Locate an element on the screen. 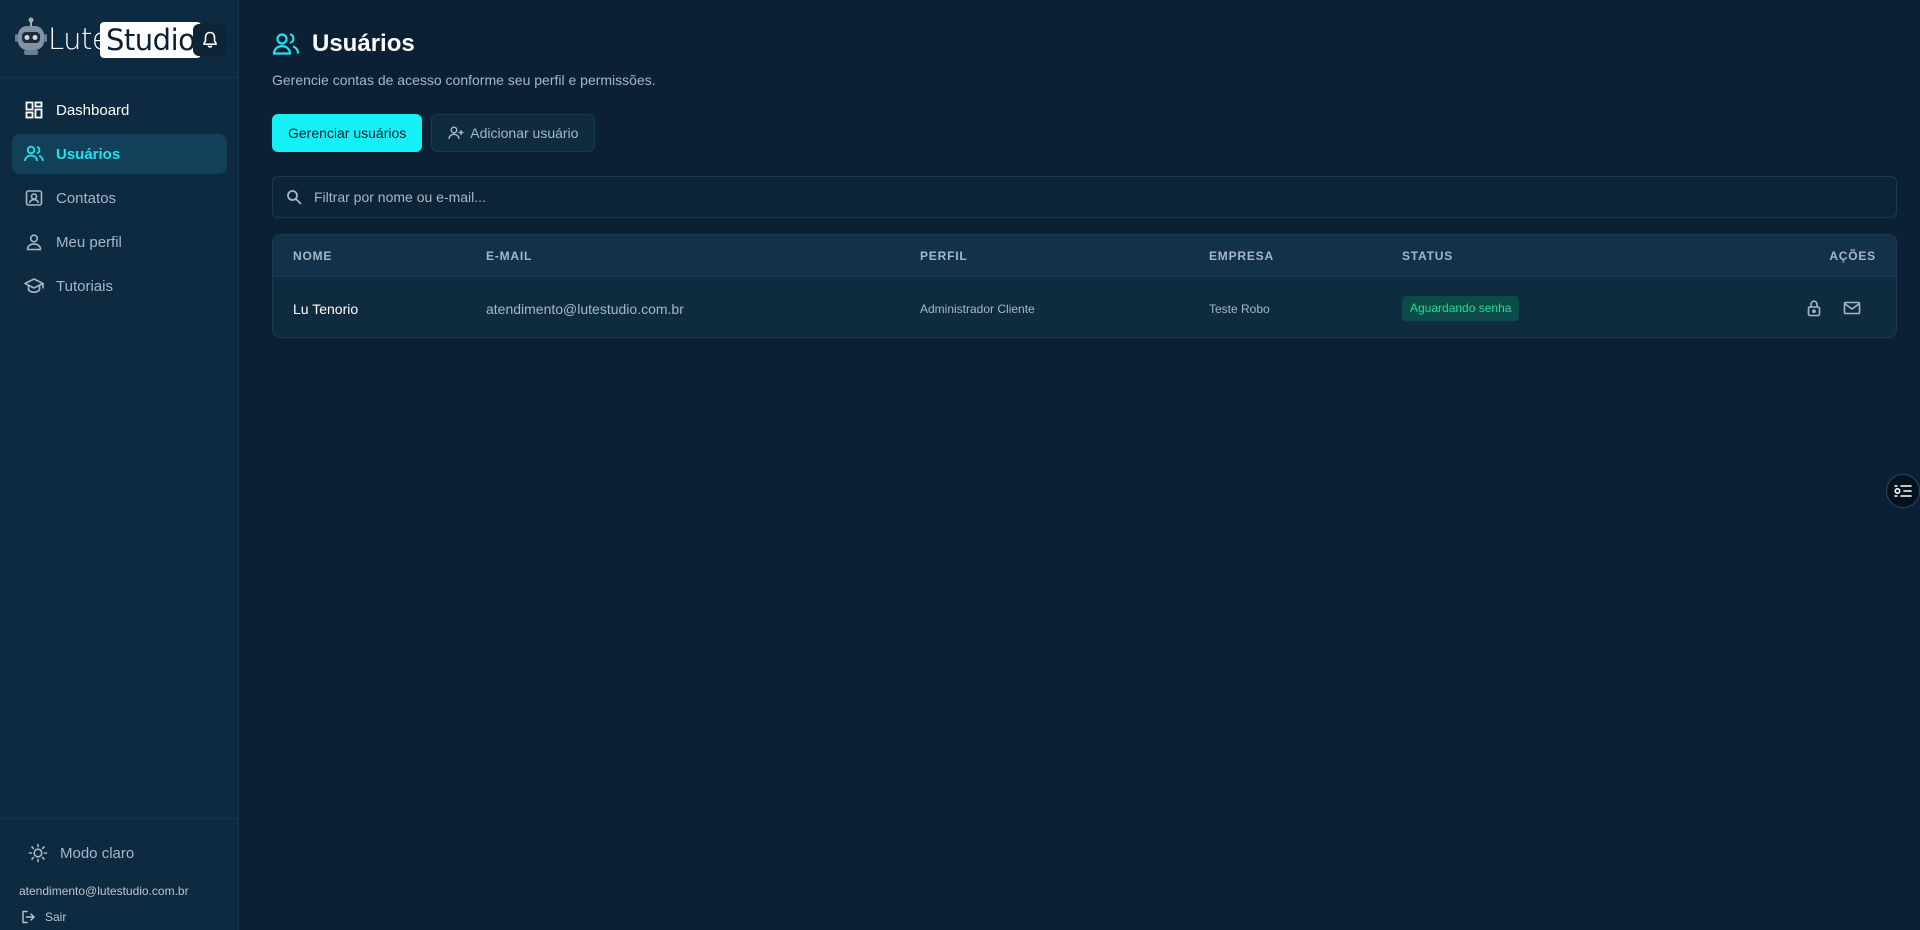  sidebar-item-dashboard: Dashboard is located at coordinates (119, 110).